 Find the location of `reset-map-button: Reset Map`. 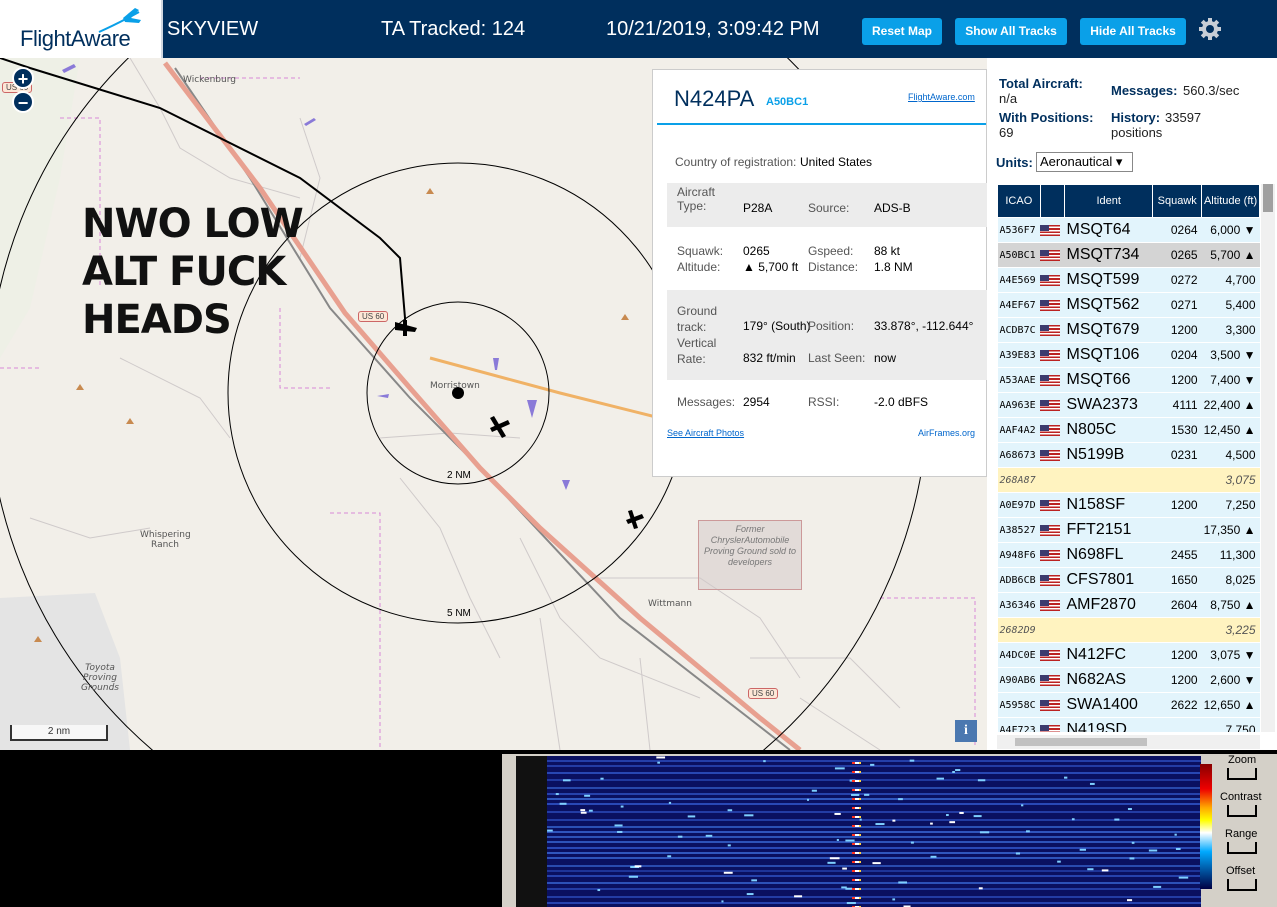

reset-map-button: Reset Map is located at coordinates (902, 31).